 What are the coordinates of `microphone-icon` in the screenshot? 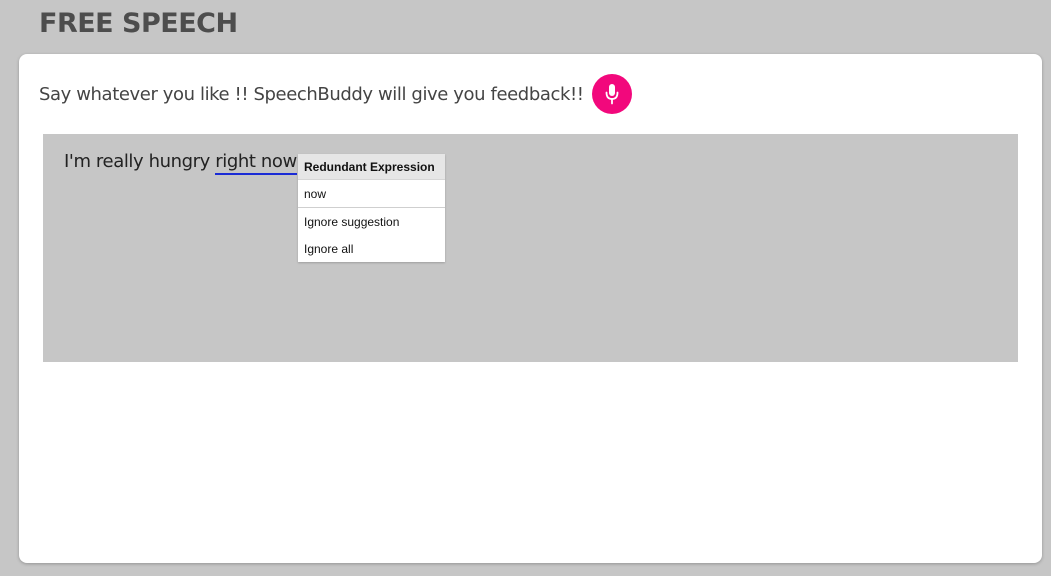 It's located at (612, 94).